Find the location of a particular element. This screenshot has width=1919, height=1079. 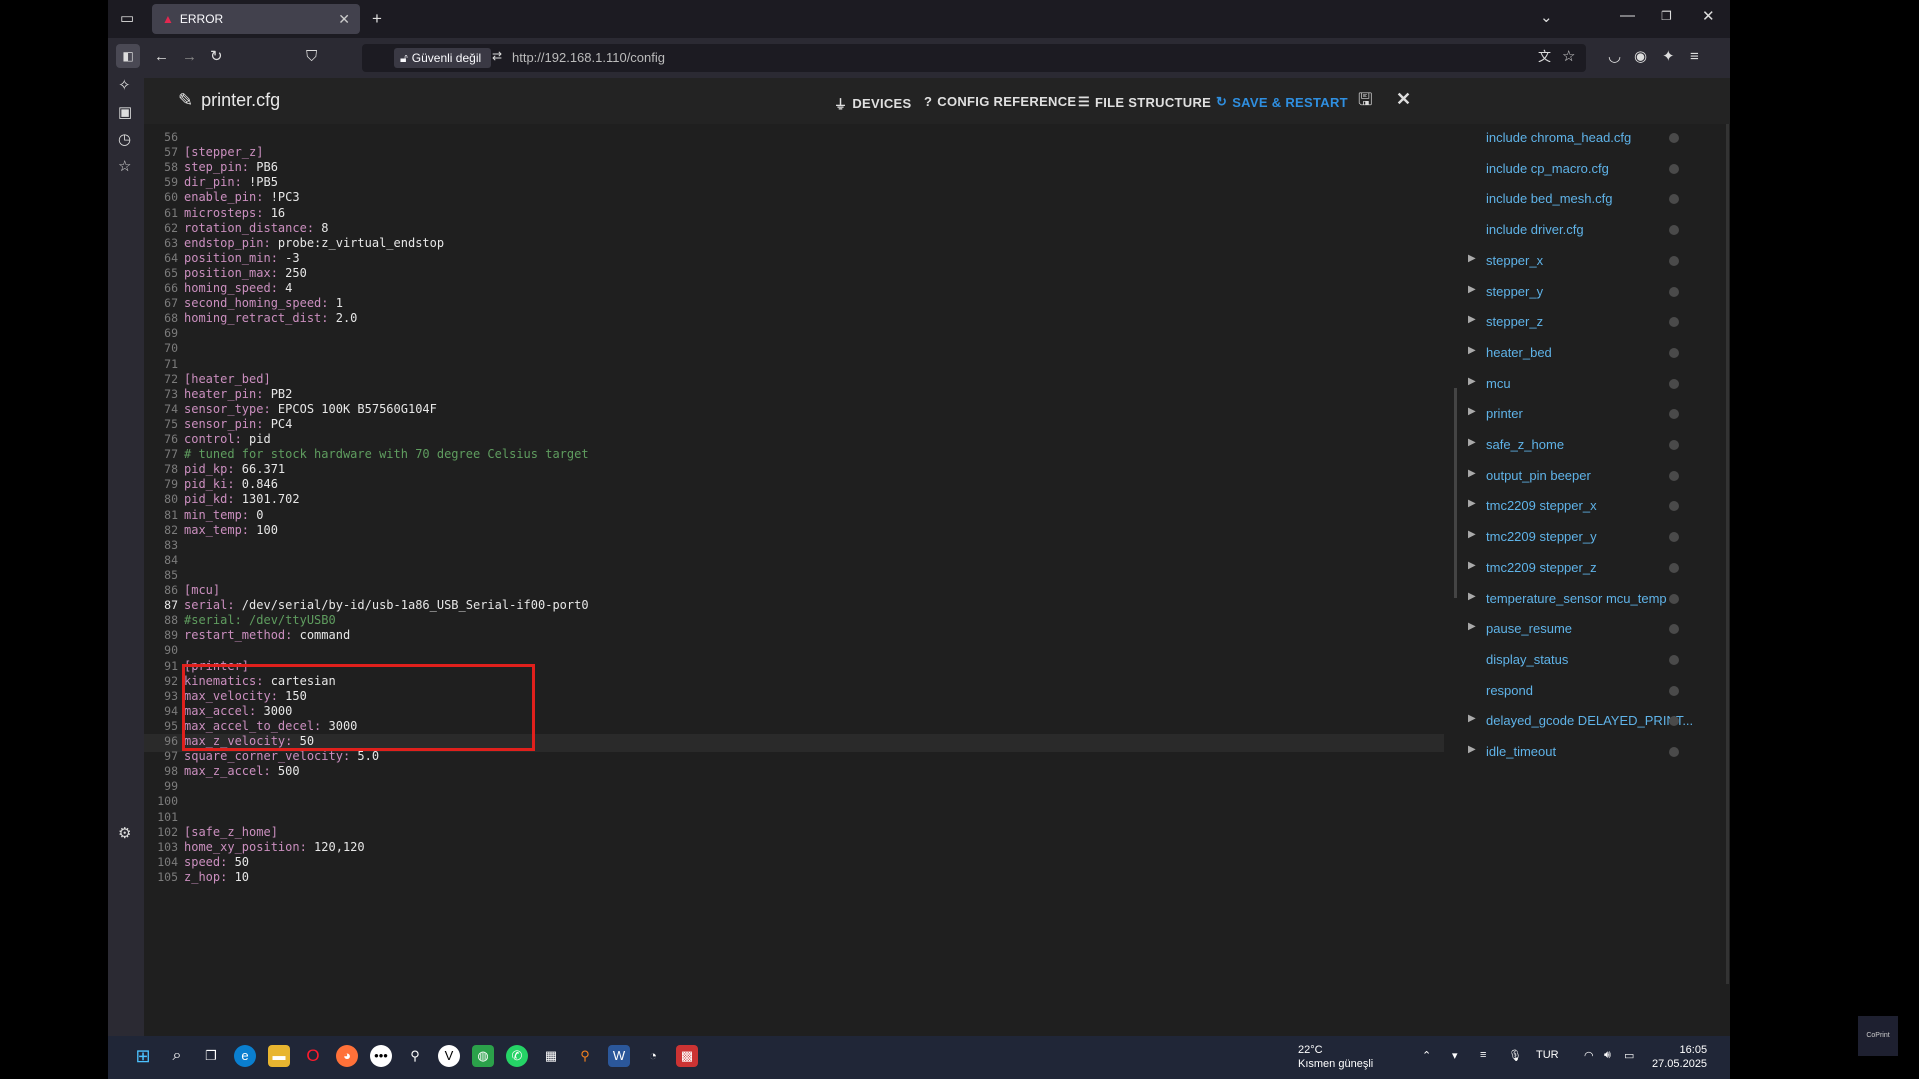

outline-item: ▶ printer is located at coordinates (1594, 415).